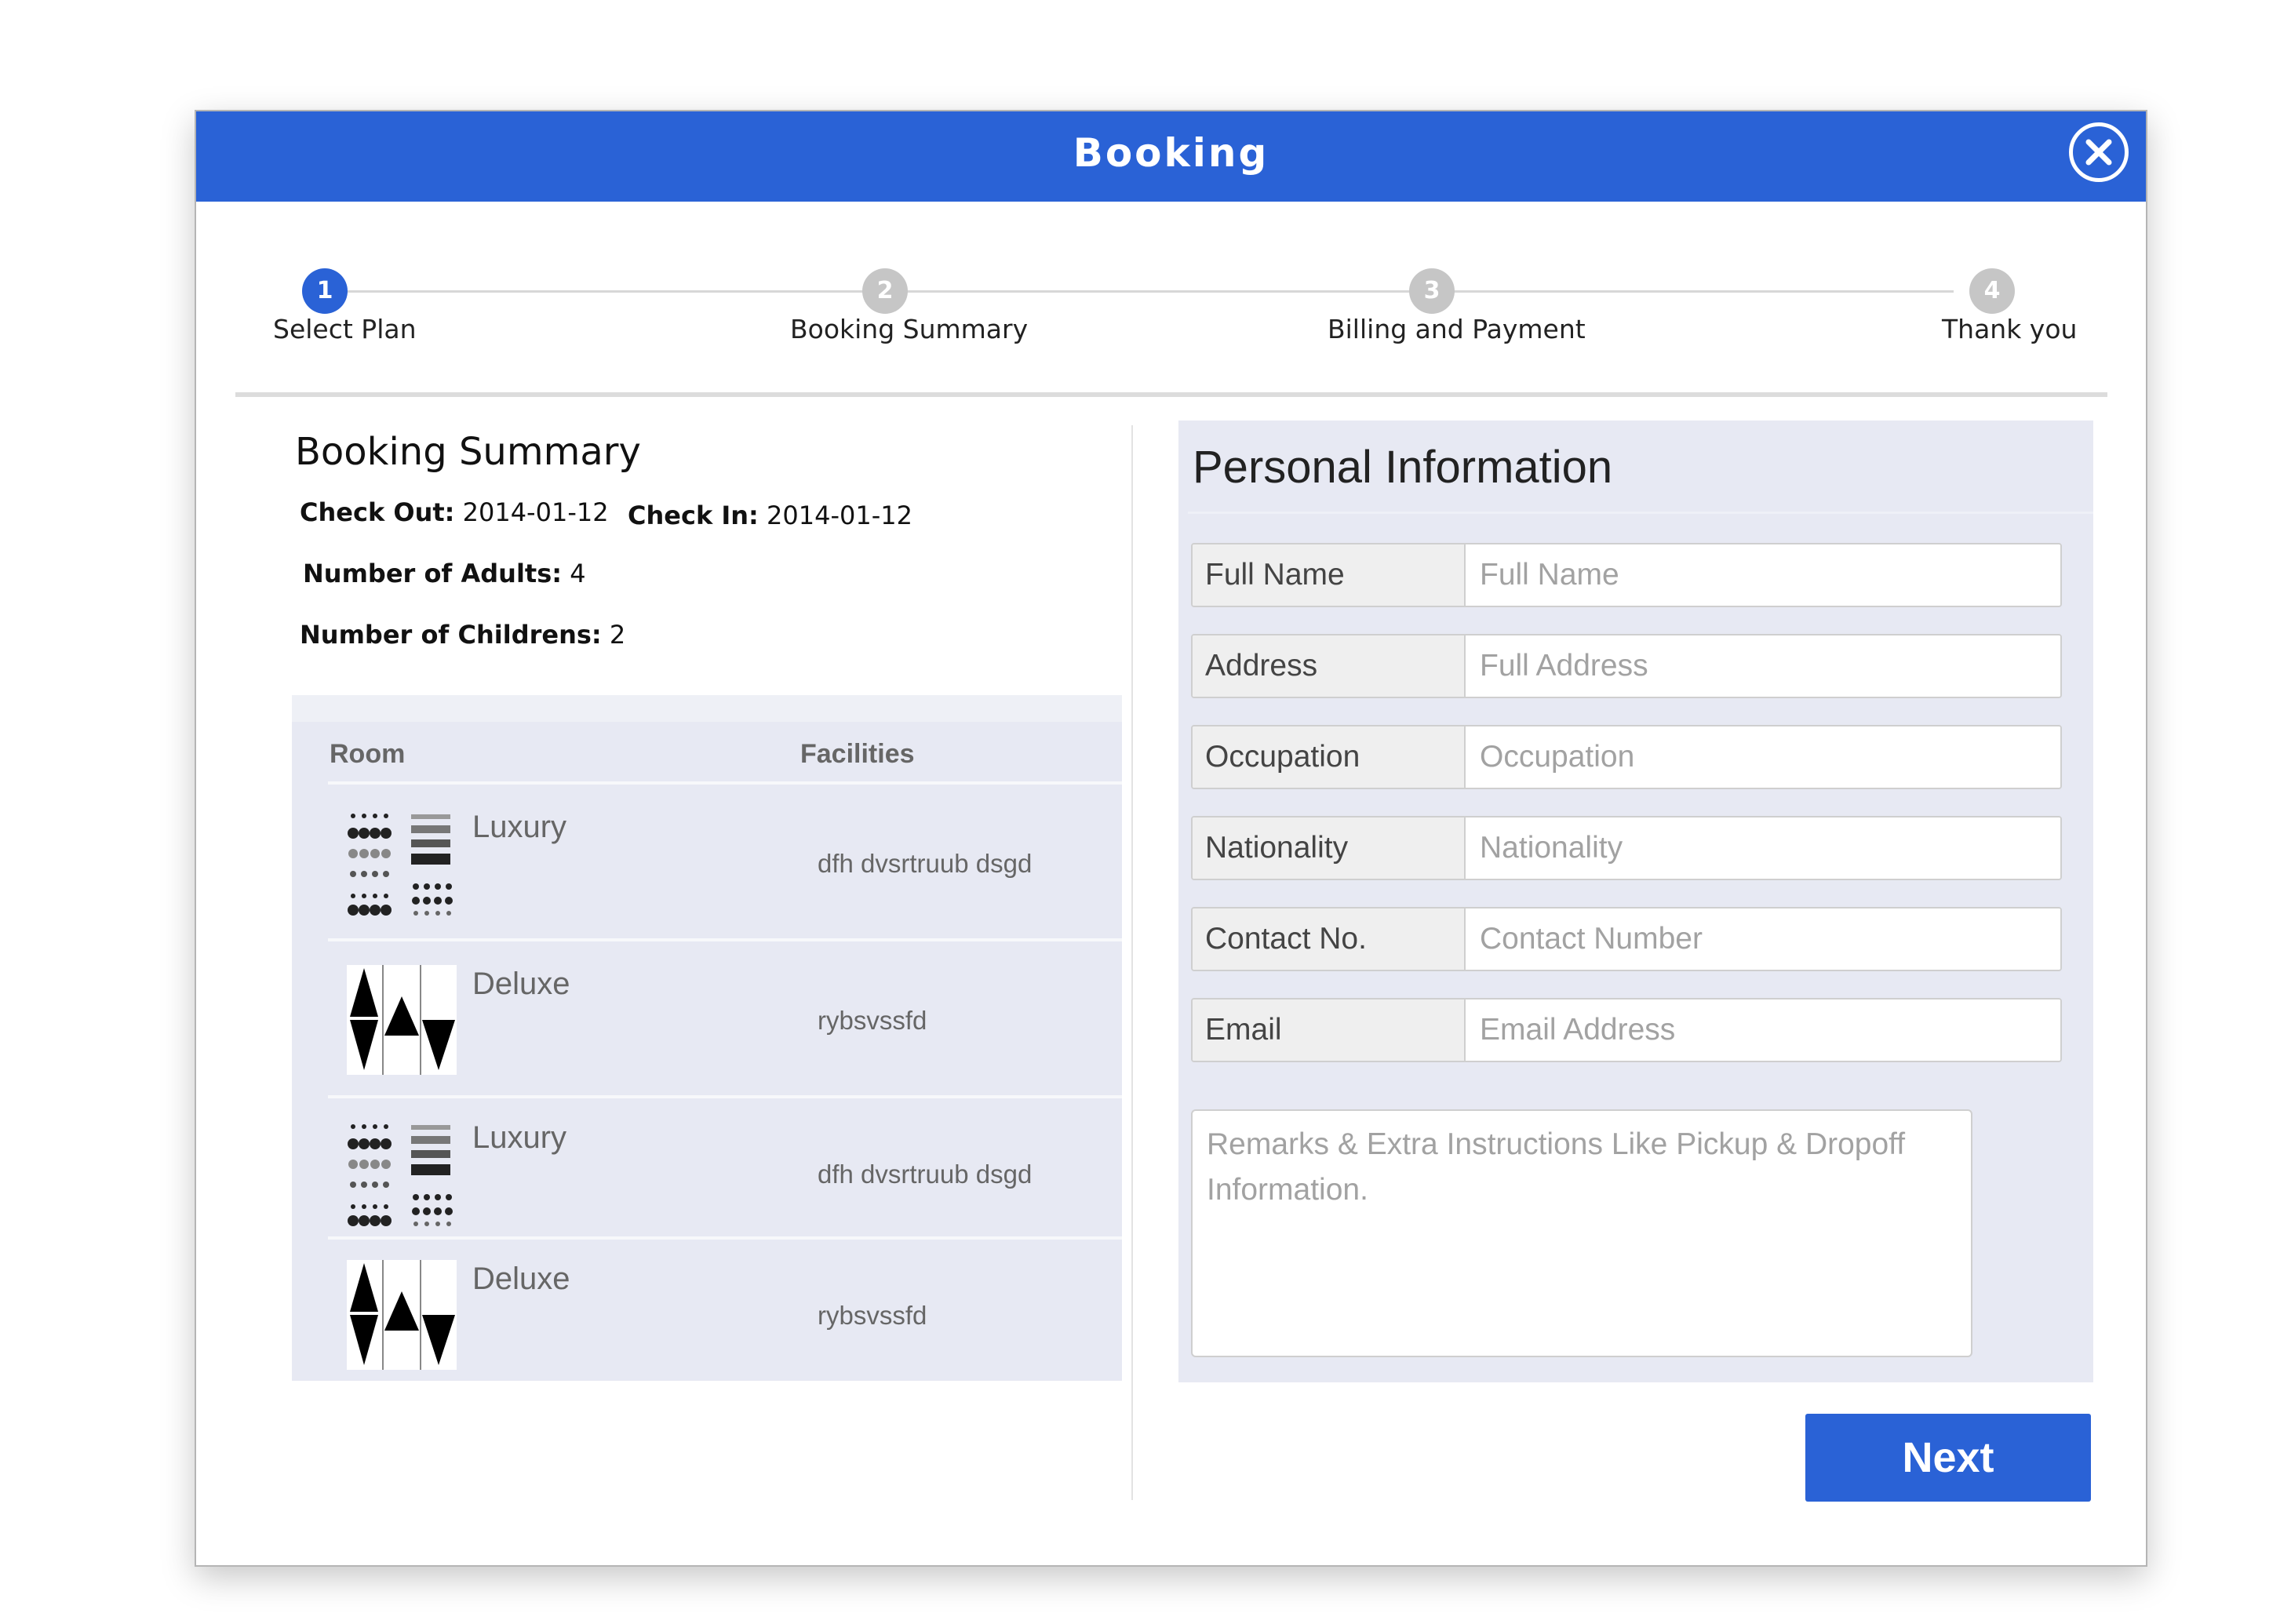 Image resolution: width=2291 pixels, height=1624 pixels. Describe the element at coordinates (433, 574) in the screenshot. I see `adults-label: Number of Adults:` at that location.